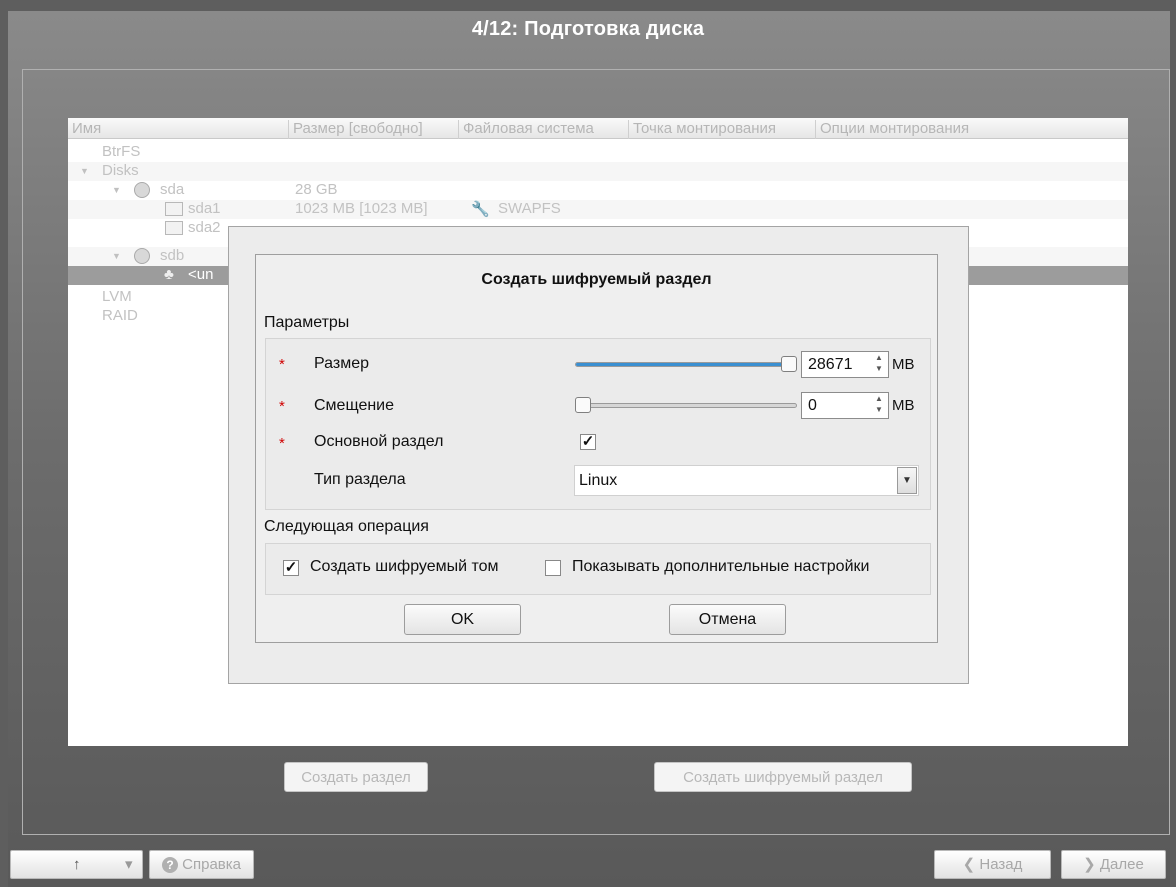  What do you see at coordinates (720, 567) in the screenshot?
I see `show-advanced-label: Показывать дополнительные настройки` at bounding box center [720, 567].